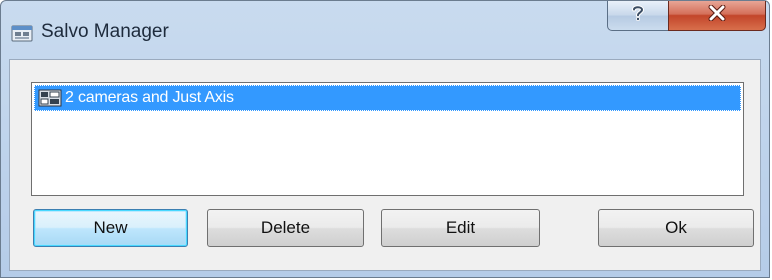 This screenshot has width=772, height=280. I want to click on camera-group-icon, so click(50, 98).